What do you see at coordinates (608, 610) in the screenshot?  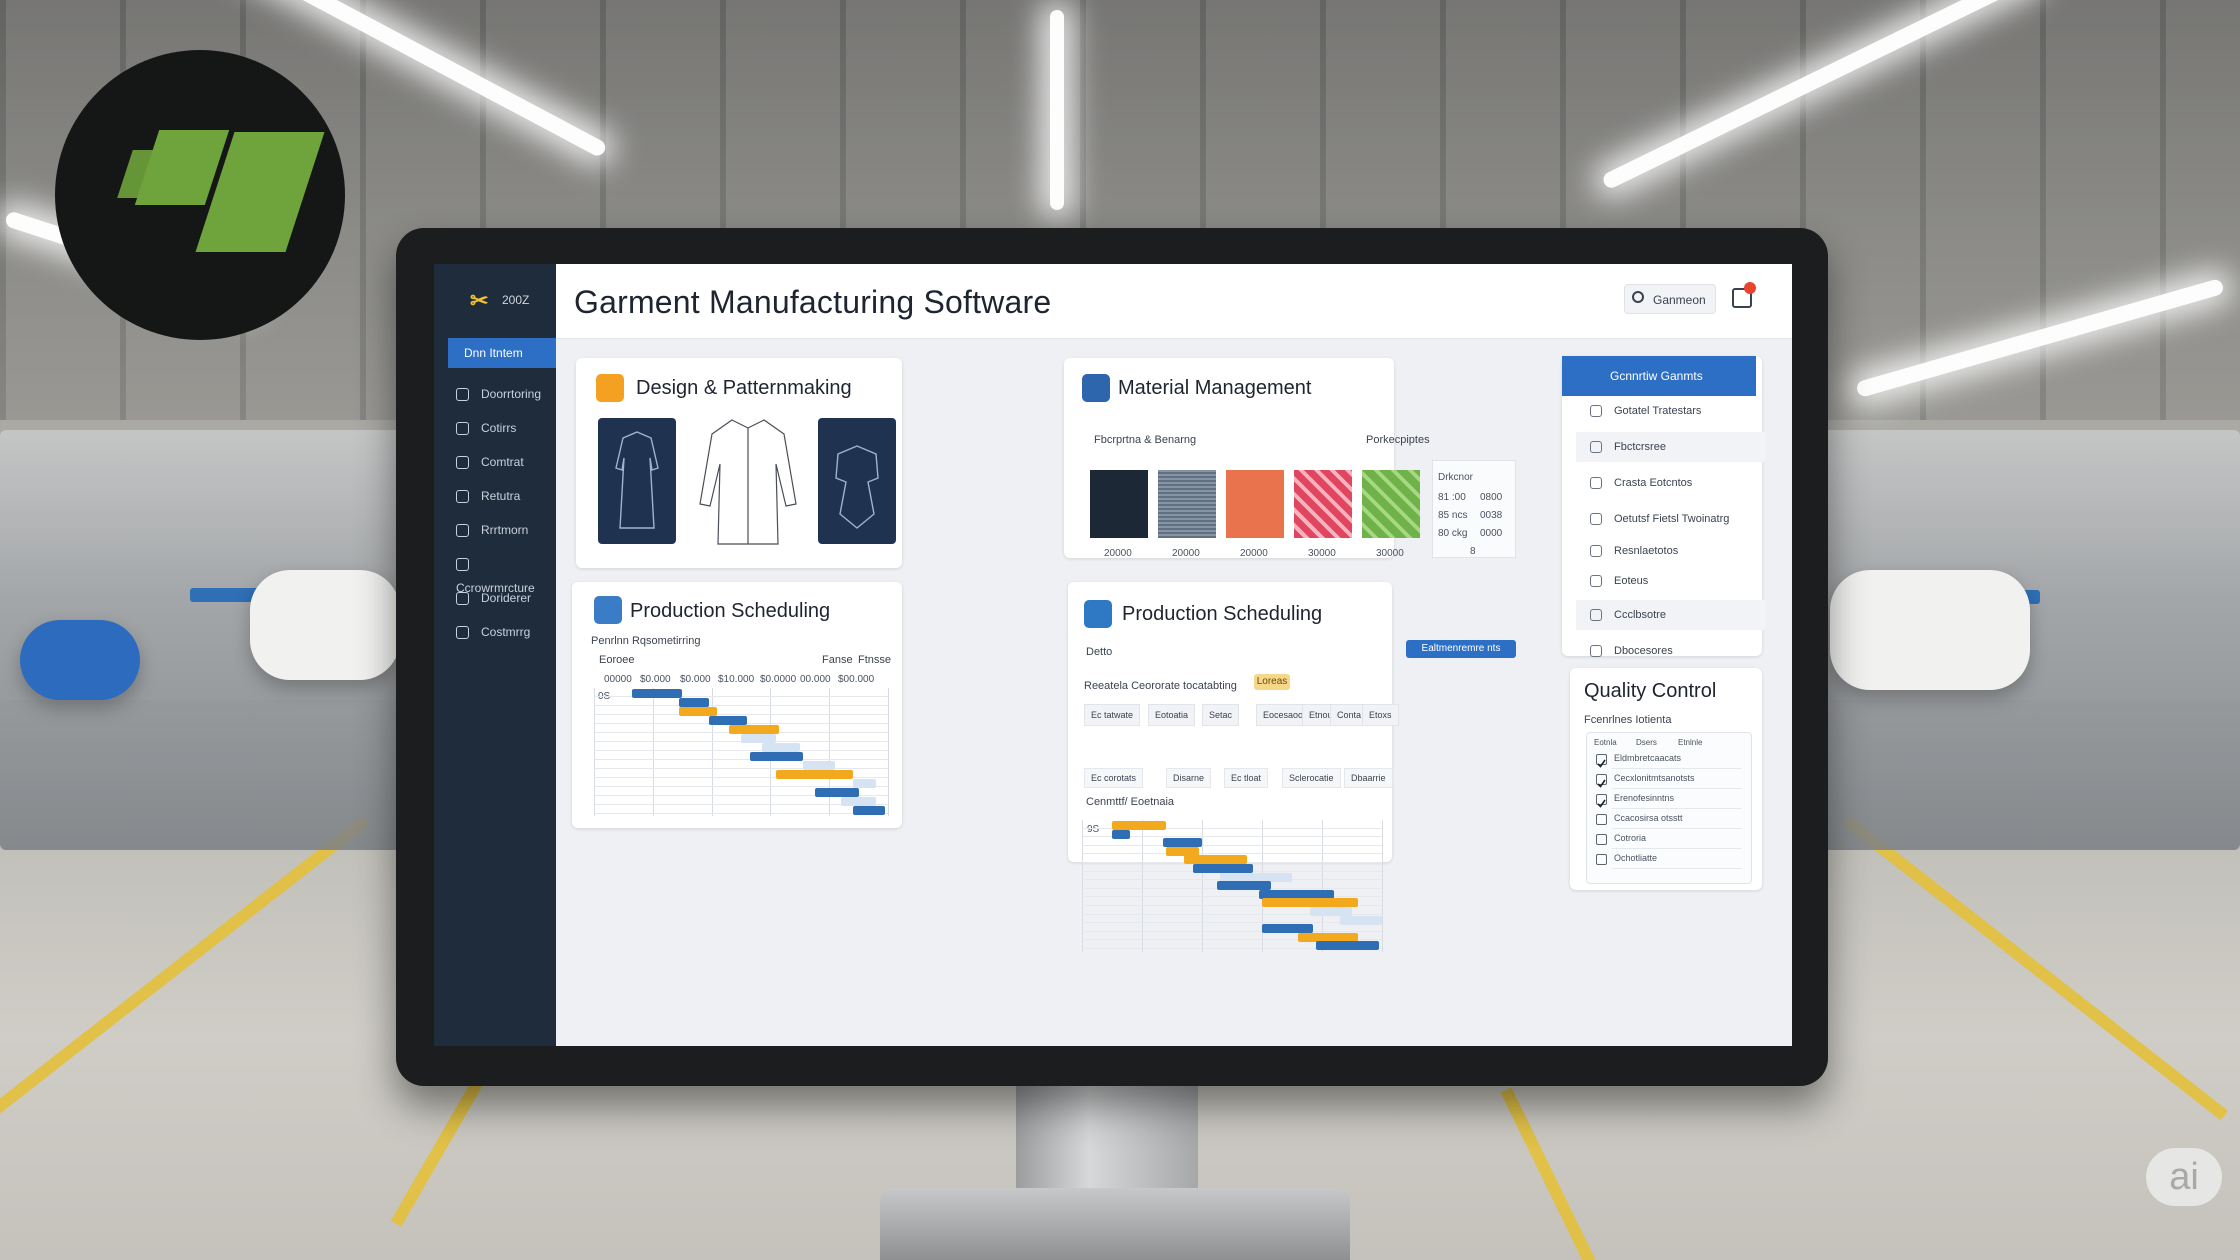 I see `factory-icon` at bounding box center [608, 610].